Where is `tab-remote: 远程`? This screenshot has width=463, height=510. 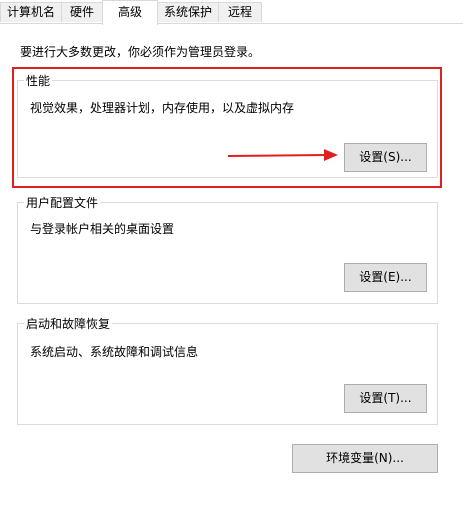 tab-remote: 远程 is located at coordinates (240, 12).